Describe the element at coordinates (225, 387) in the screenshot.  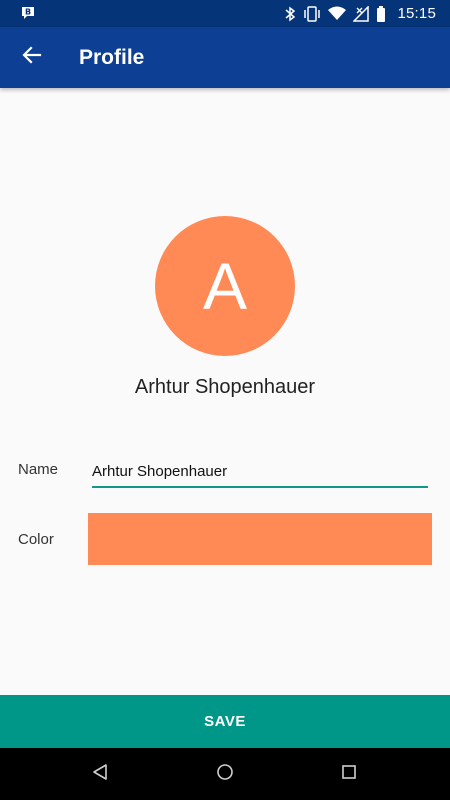
I see `profile-display-name: Arhtur Shopenhauer` at that location.